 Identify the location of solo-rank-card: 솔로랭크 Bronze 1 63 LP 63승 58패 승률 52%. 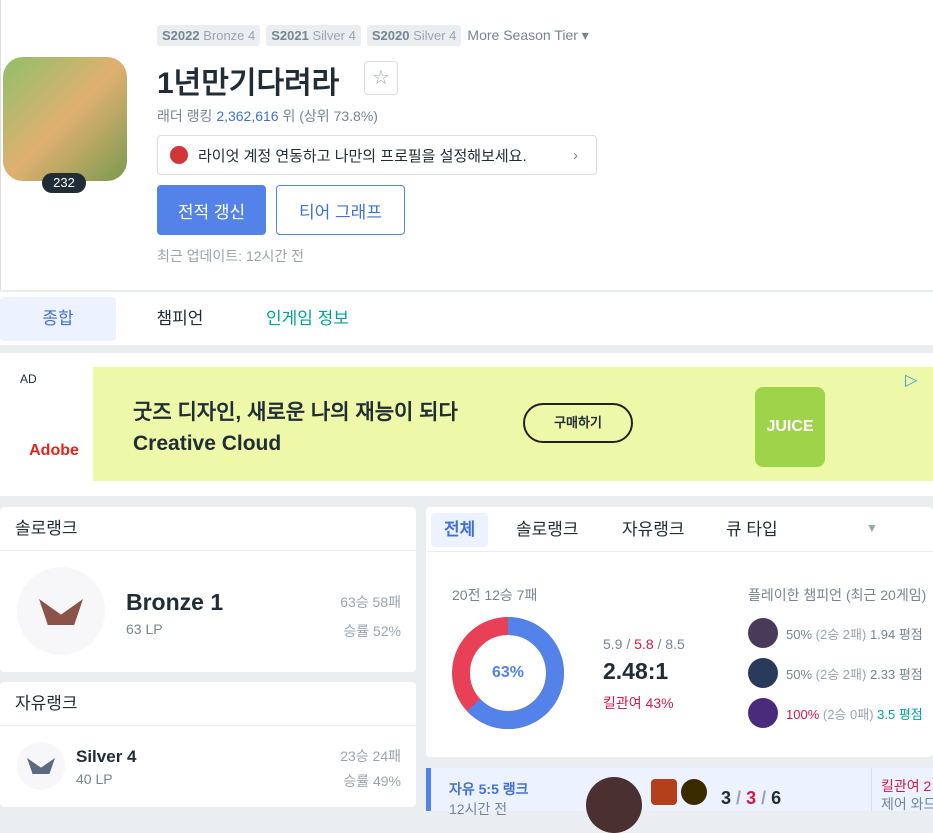
(208, 589).